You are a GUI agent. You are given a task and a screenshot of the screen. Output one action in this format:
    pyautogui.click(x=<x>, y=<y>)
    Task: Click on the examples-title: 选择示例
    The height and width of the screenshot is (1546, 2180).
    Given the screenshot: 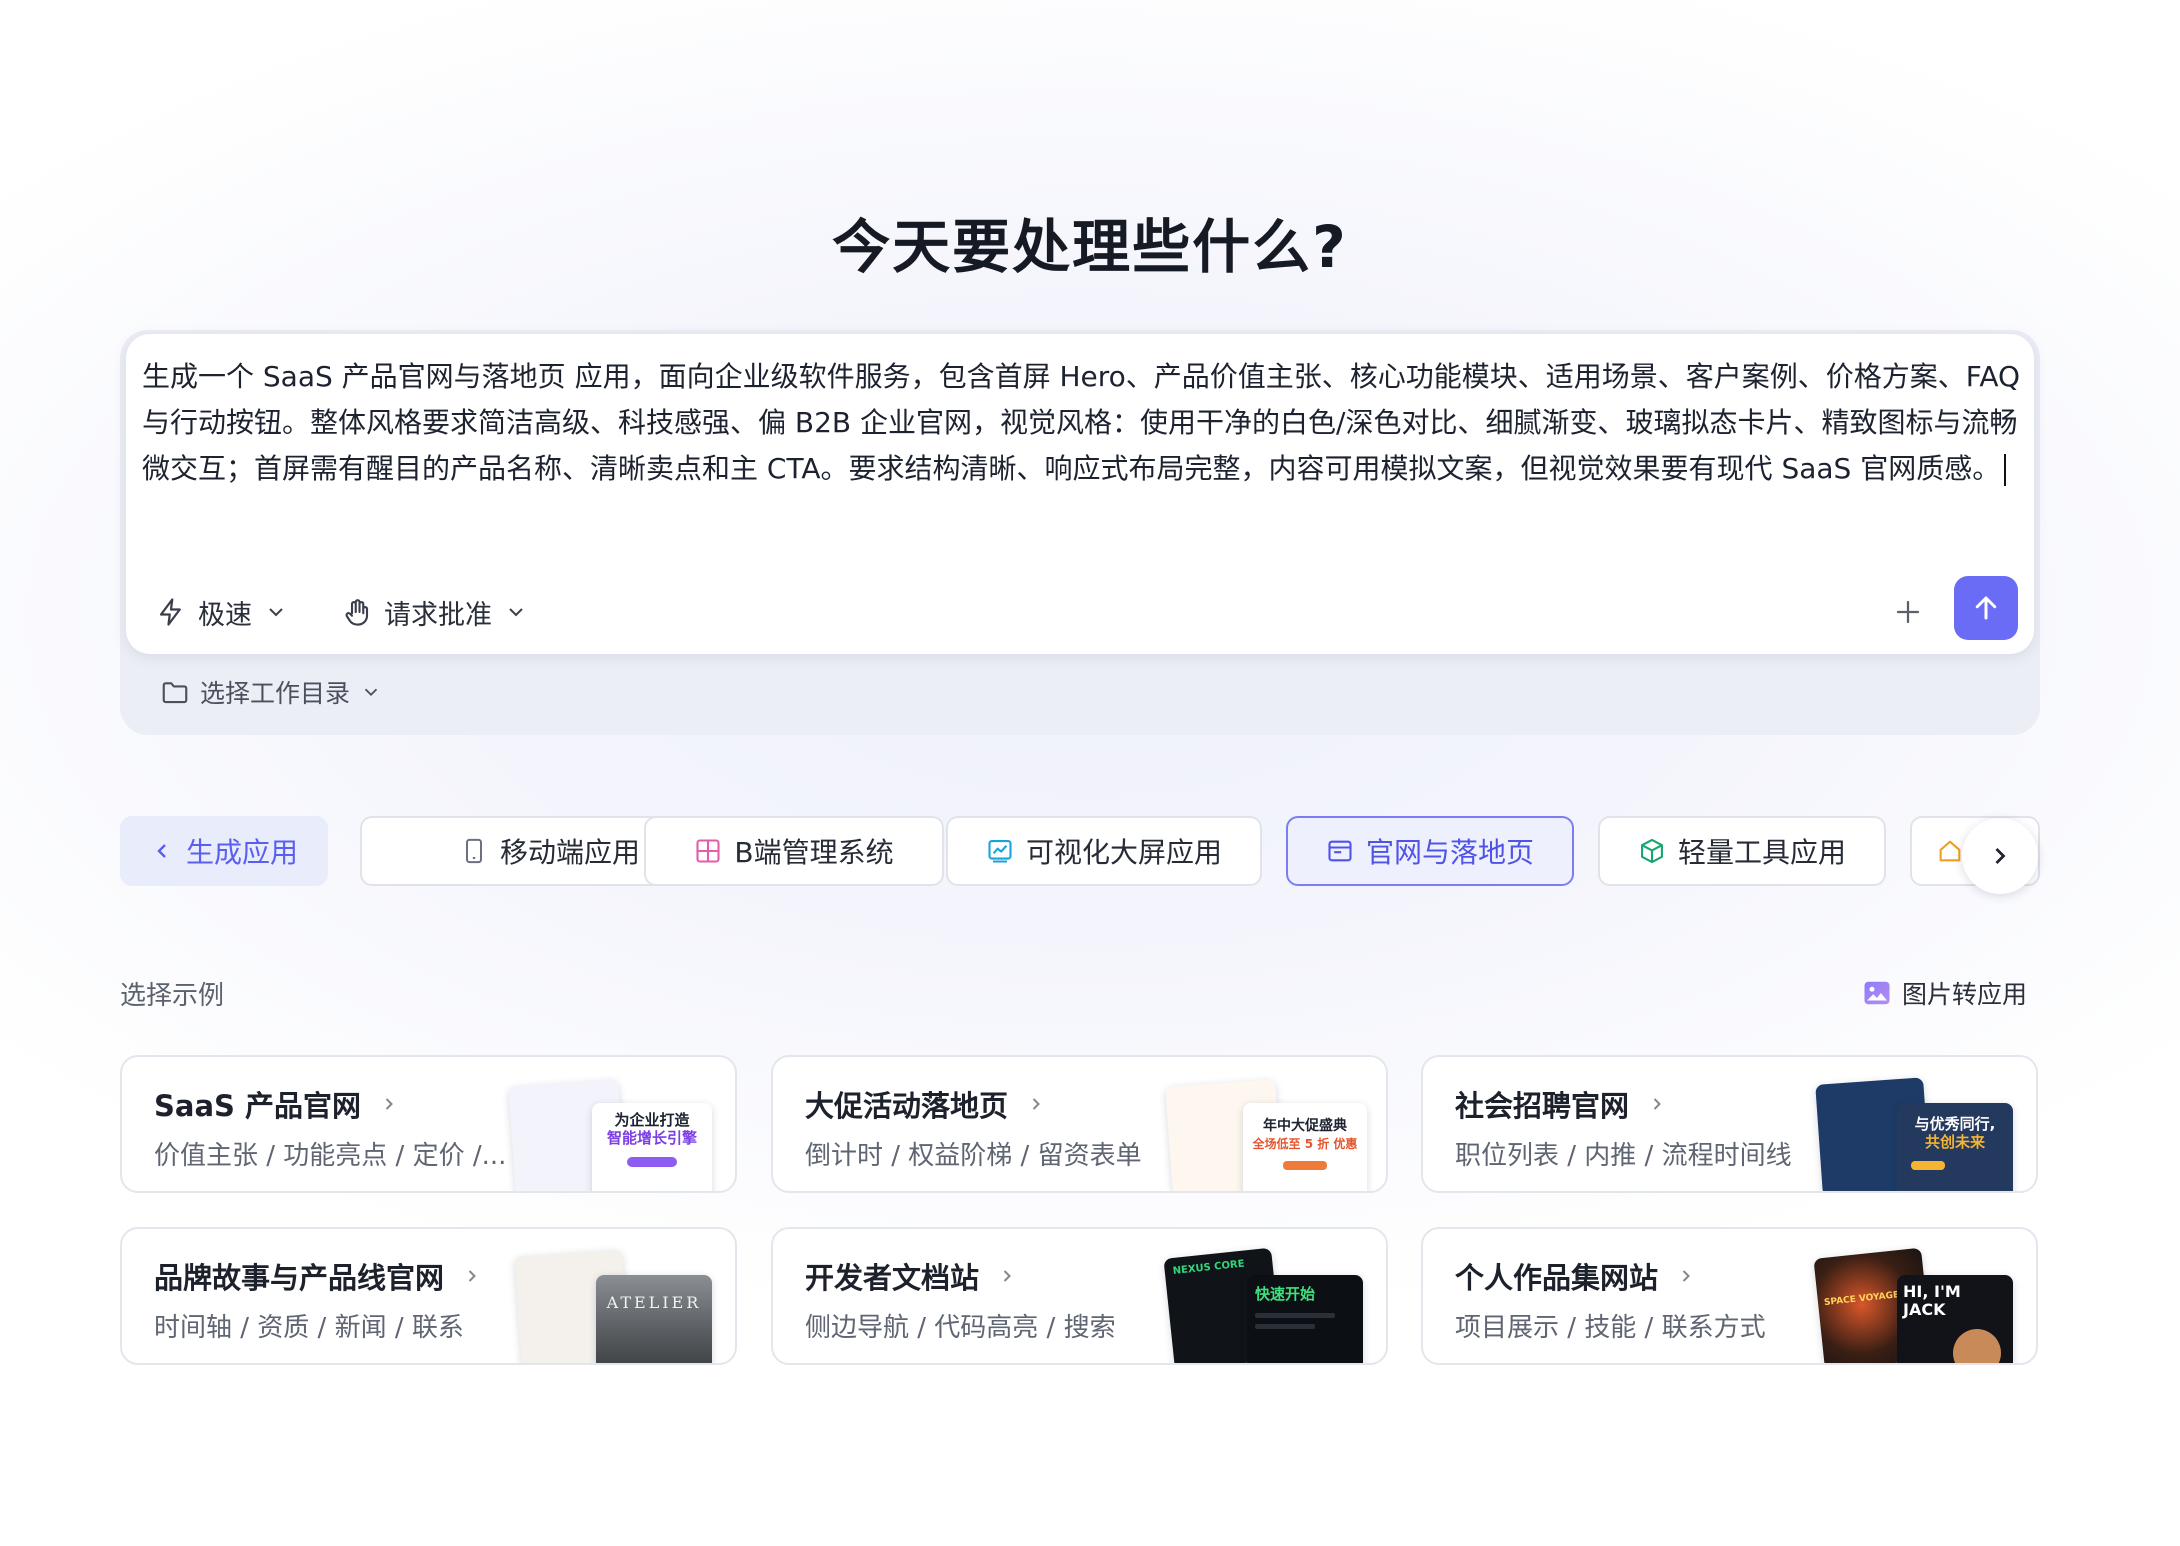 What is the action you would take?
    pyautogui.click(x=172, y=996)
    